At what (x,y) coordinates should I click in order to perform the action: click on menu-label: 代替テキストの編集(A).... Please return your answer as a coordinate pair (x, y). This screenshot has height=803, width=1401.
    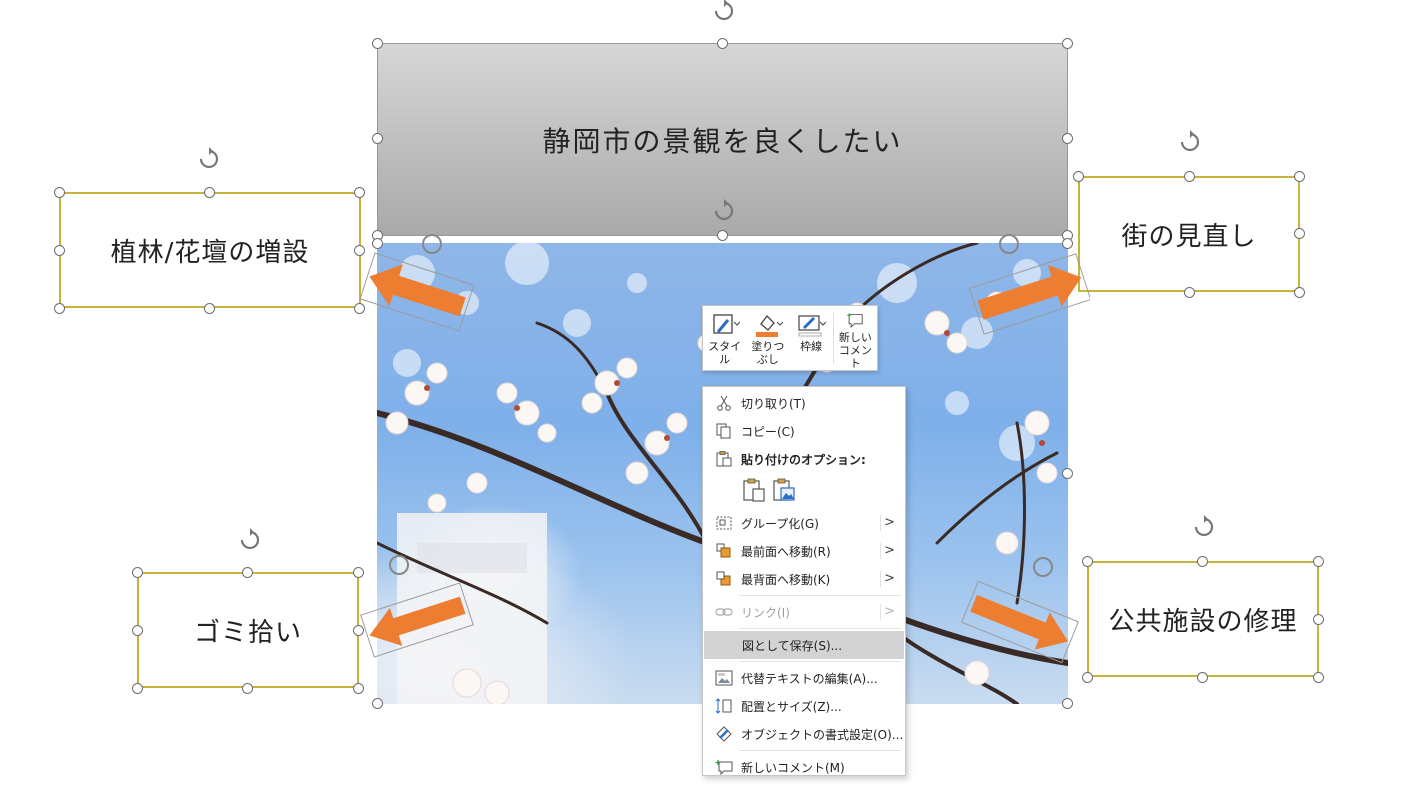
    Looking at the image, I should click on (809, 678).